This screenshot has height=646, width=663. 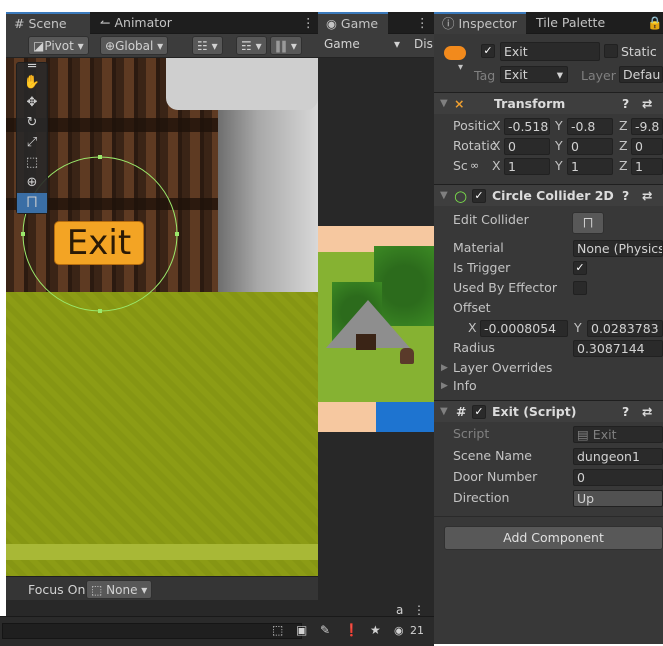 What do you see at coordinates (32, 143) in the screenshot?
I see `scale-tool-icon: ⤢` at bounding box center [32, 143].